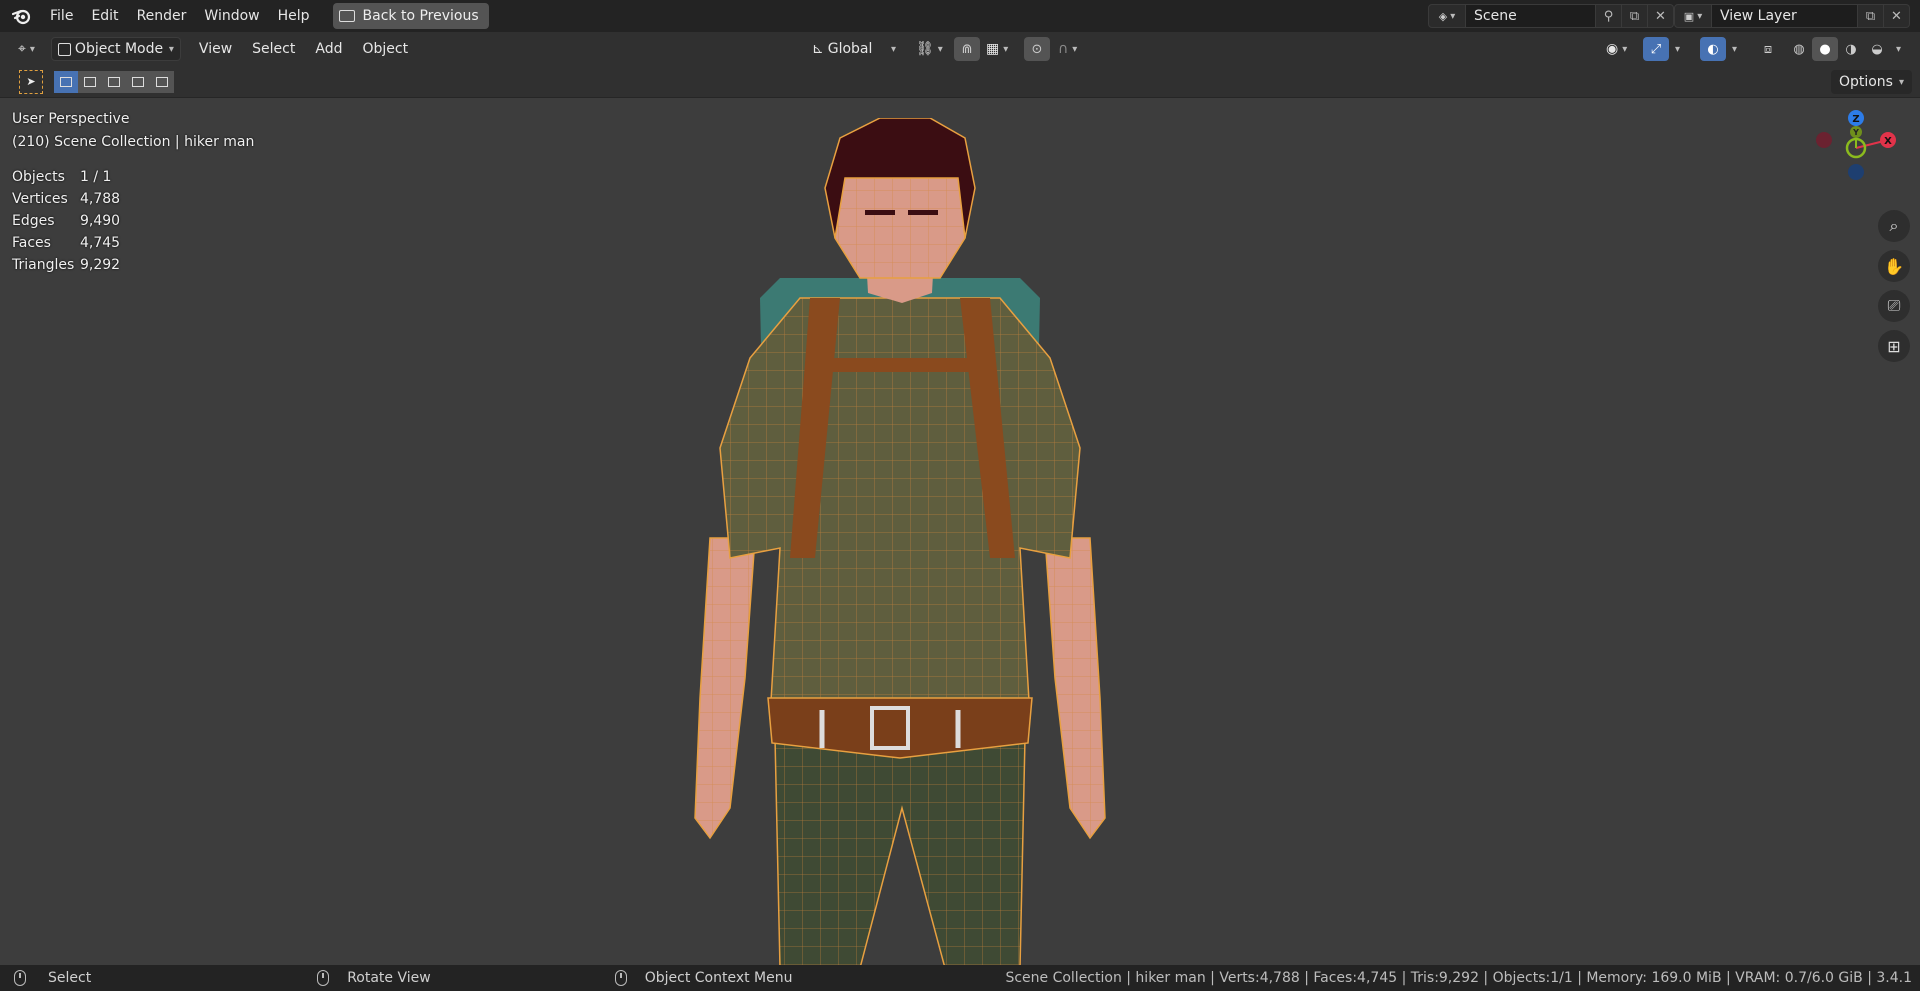  I want to click on overlays-toggle: ◐, so click(1713, 49).